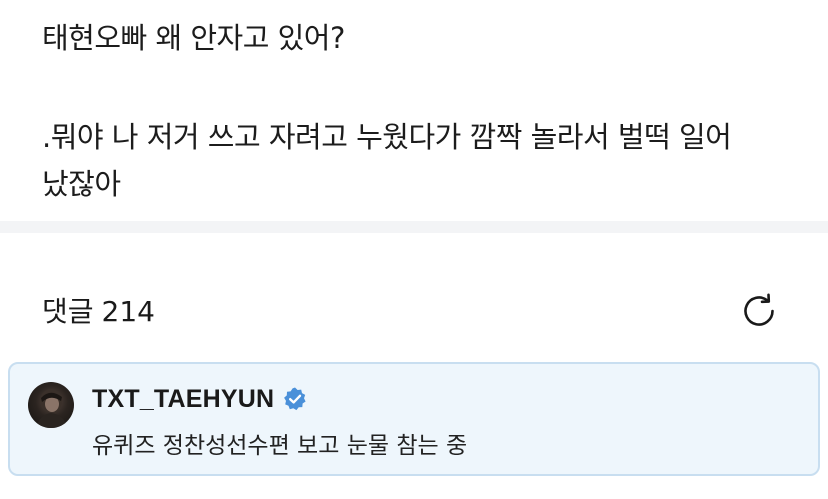 Image resolution: width=828 pixels, height=499 pixels. I want to click on post-text-line: 났잖아, so click(81, 184).